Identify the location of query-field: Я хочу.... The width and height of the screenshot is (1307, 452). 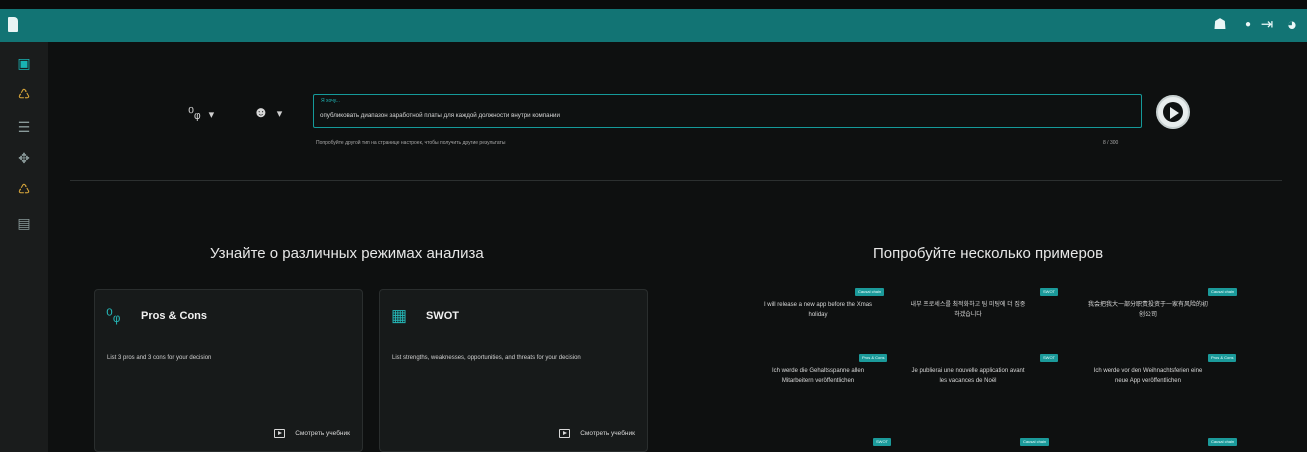
(727, 111).